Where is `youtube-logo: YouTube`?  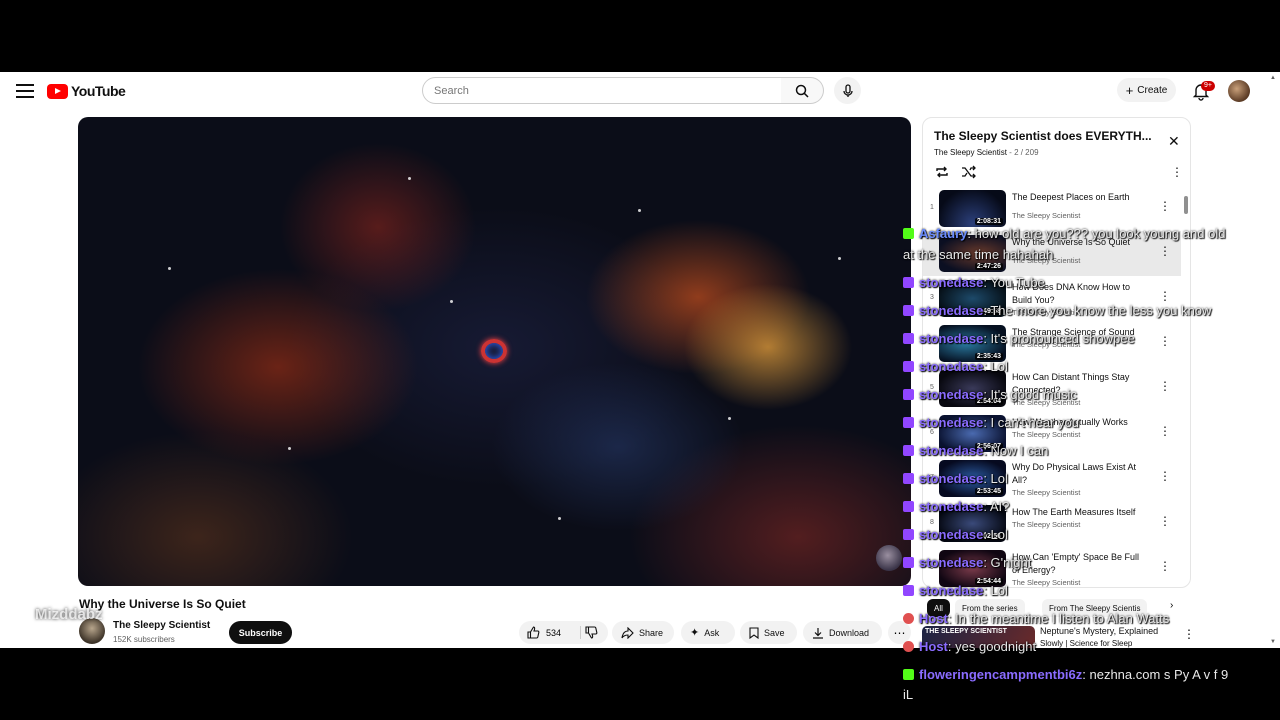
youtube-logo: YouTube is located at coordinates (86, 91).